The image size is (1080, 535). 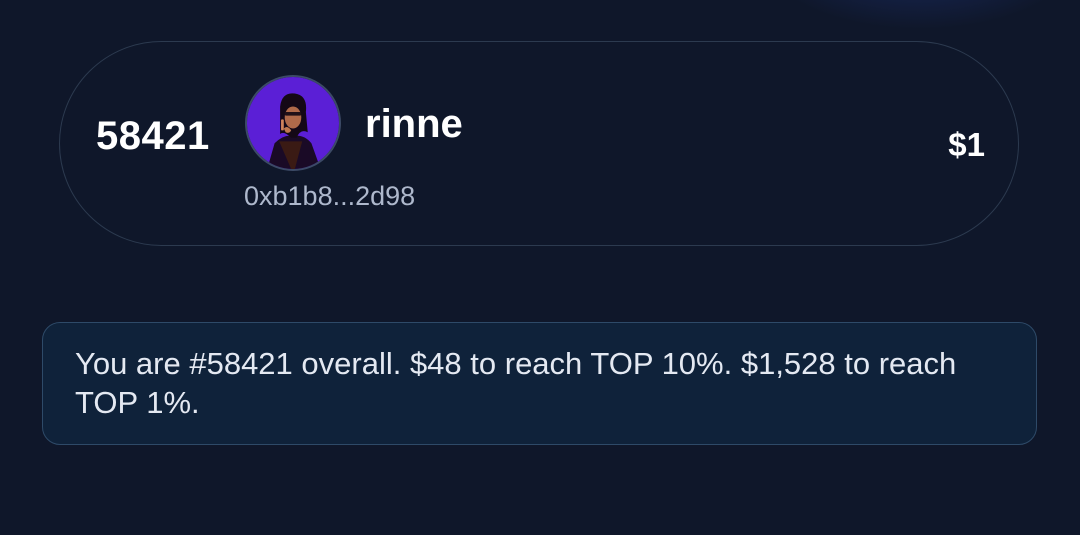 What do you see at coordinates (966, 144) in the screenshot?
I see `amount-value: $1` at bounding box center [966, 144].